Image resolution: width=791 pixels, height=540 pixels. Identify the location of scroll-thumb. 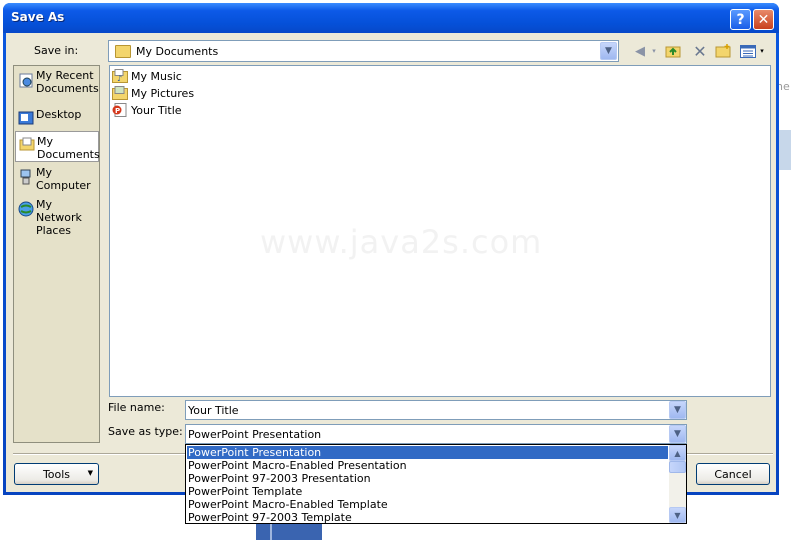
(677, 467).